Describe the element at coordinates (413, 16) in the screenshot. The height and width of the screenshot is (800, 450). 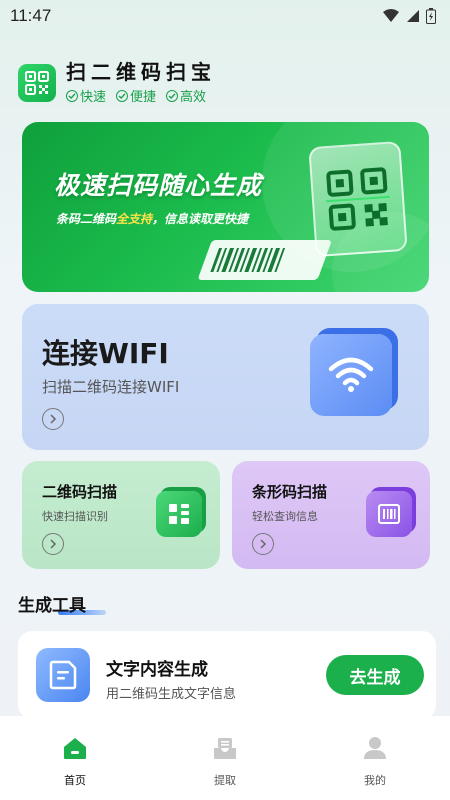
I see `cell-signal-icon` at that location.